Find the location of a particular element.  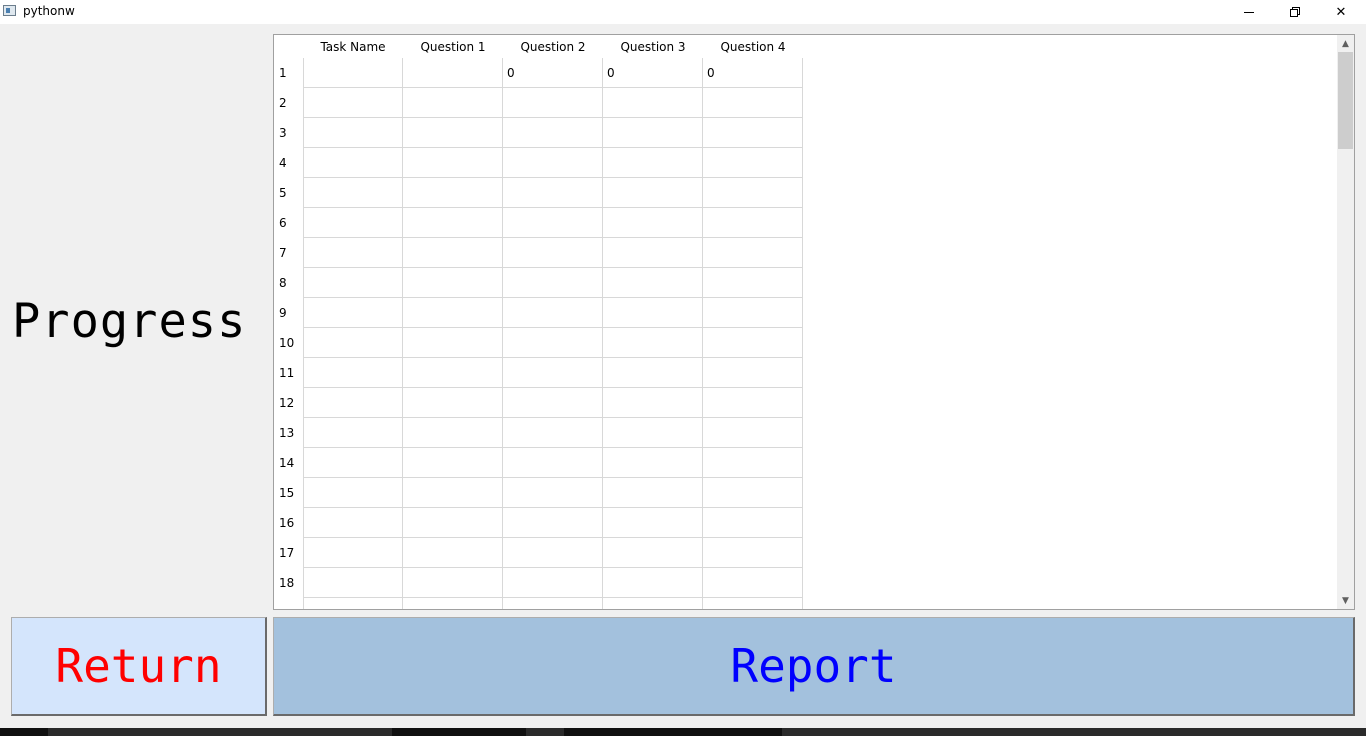

row-header: 3 is located at coordinates (288, 133).